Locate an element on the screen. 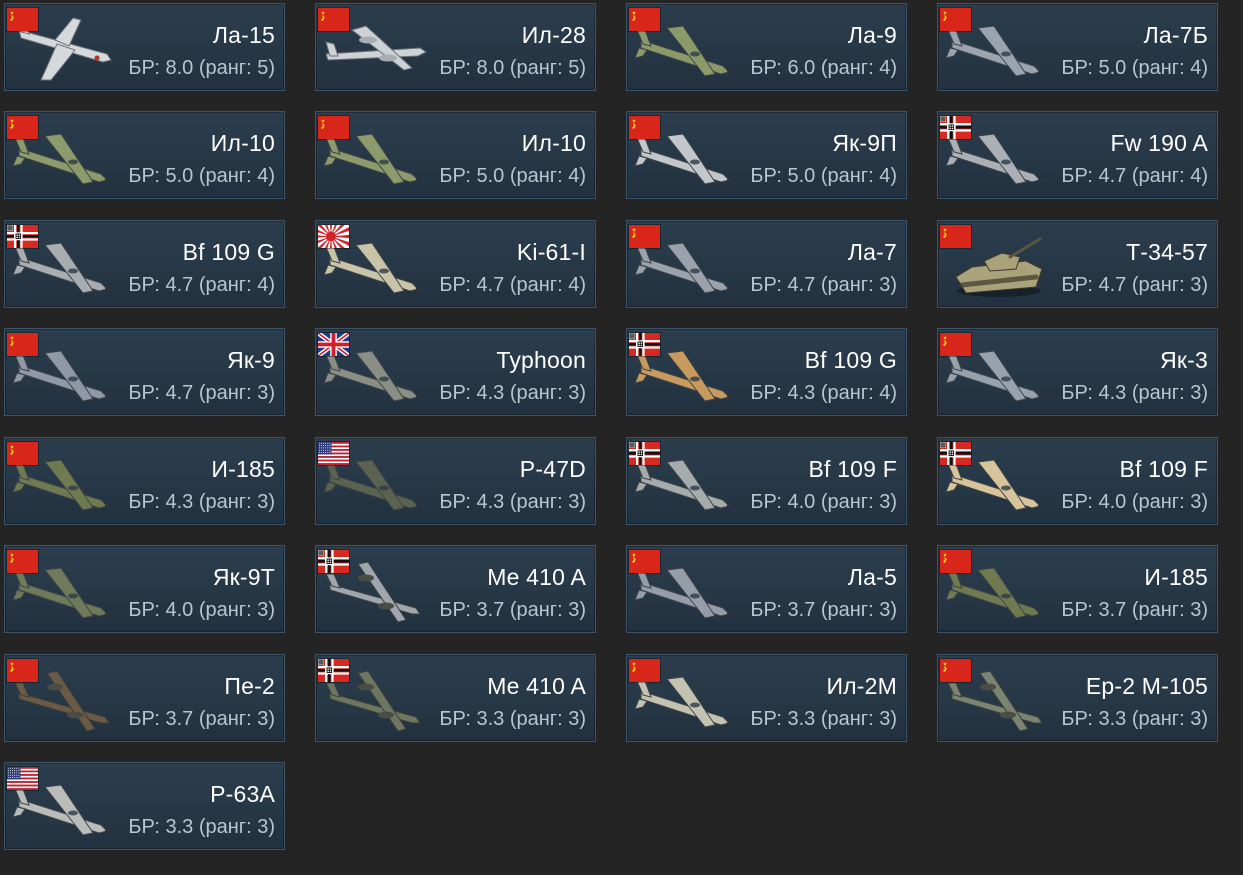  vehicle-card: Як-9 БР: 4.7 (ранг: 3) is located at coordinates (144, 372).